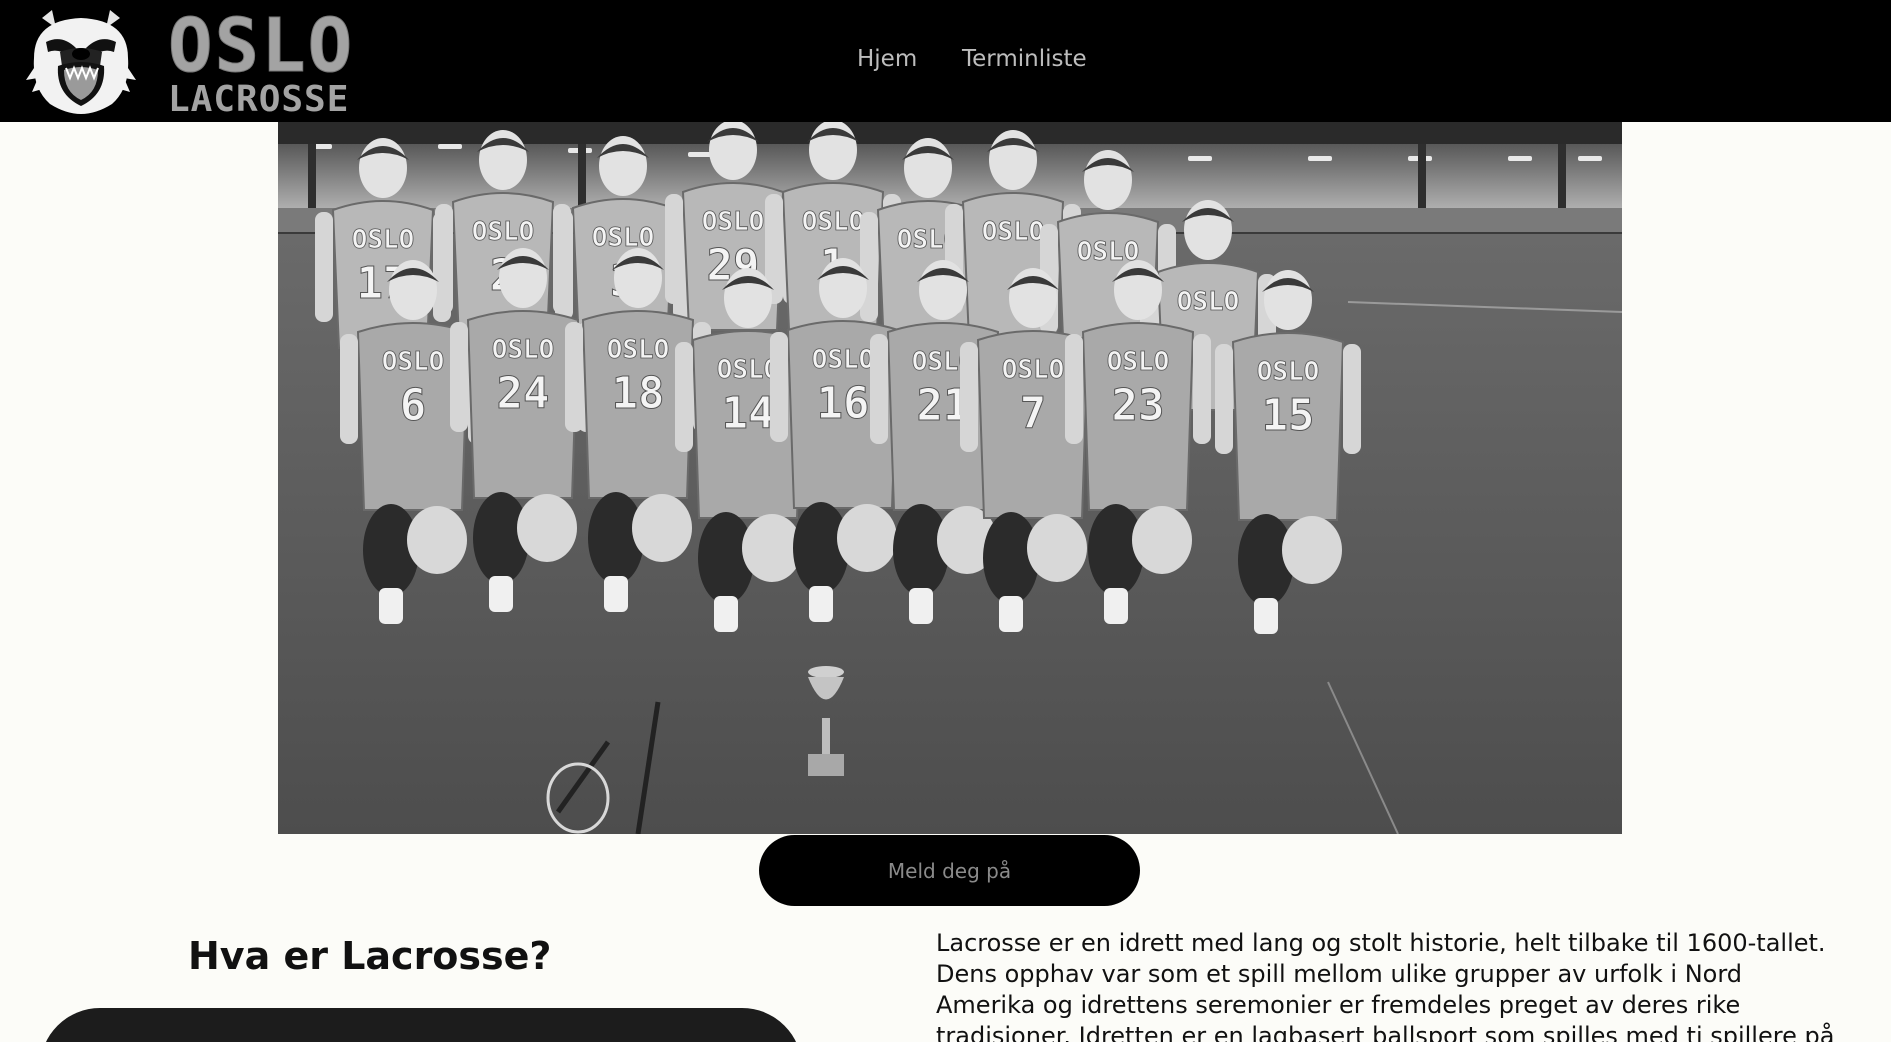 The image size is (1891, 1042). What do you see at coordinates (1024, 59) in the screenshot?
I see `nav-link-terminliste: Terminliste` at bounding box center [1024, 59].